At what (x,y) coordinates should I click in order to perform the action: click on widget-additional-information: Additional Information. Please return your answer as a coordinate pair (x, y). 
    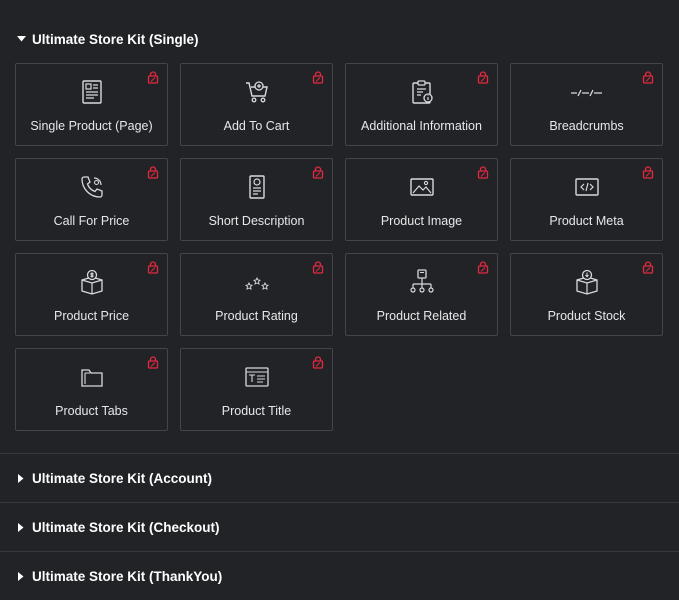
    Looking at the image, I should click on (421, 104).